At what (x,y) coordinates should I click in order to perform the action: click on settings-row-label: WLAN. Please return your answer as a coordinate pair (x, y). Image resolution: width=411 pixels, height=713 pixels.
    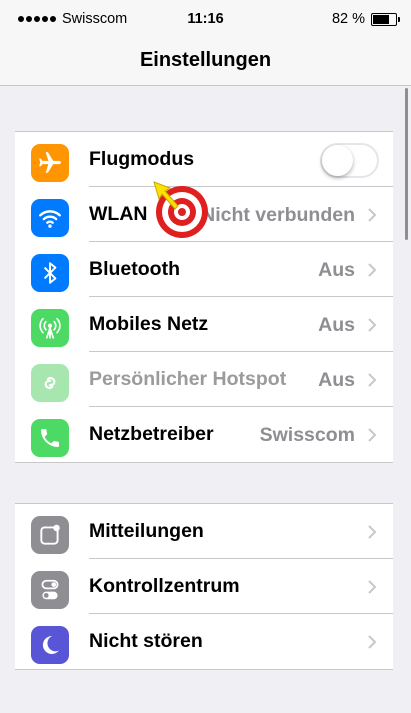
    Looking at the image, I should click on (118, 214).